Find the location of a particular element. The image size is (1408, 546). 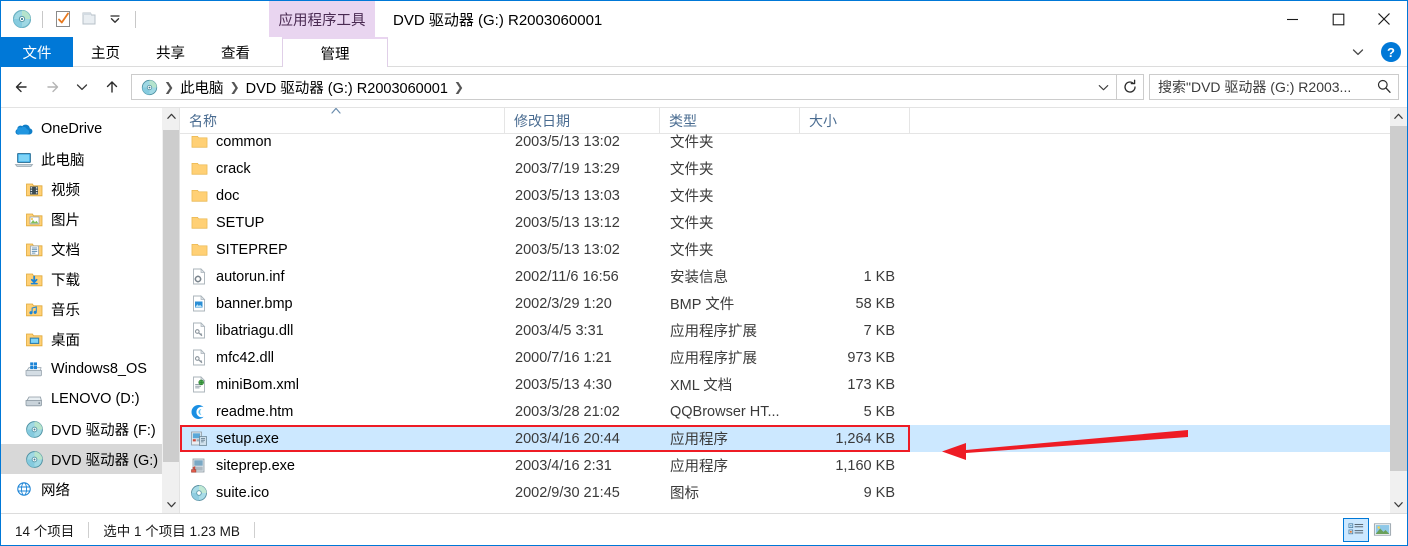

customize-dropdown-icon is located at coordinates (115, 19).